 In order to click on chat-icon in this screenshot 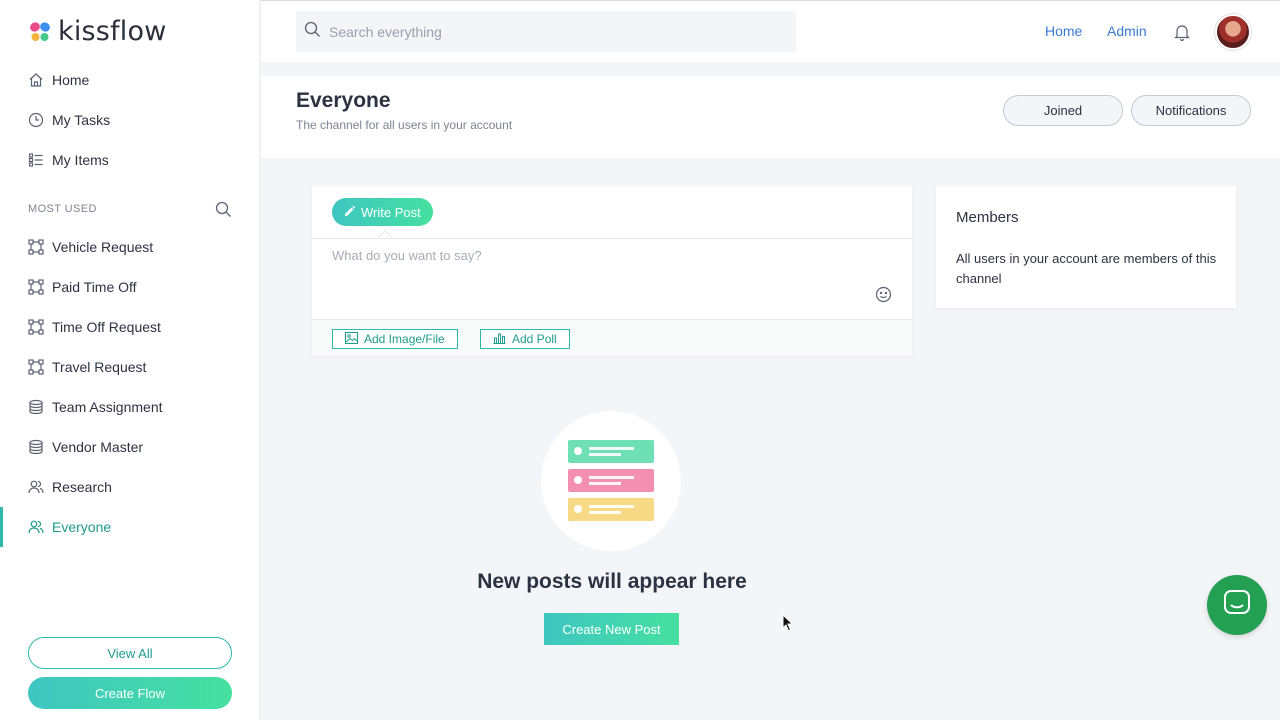, I will do `click(1237, 605)`.